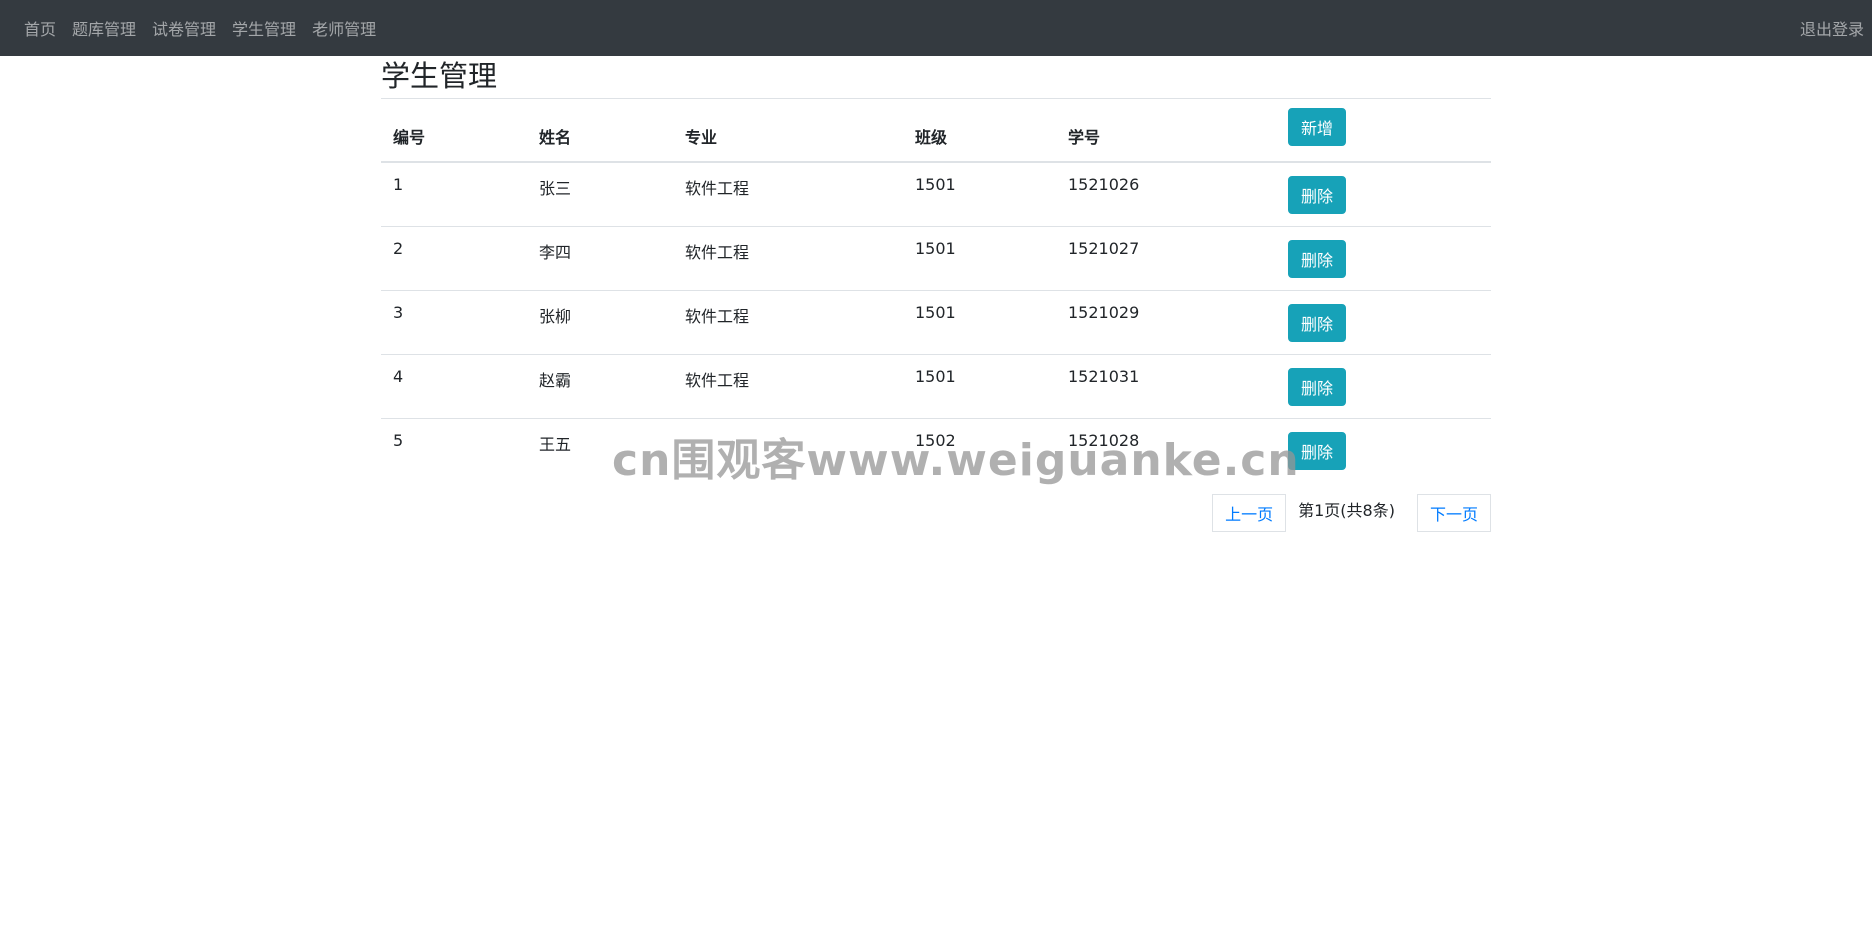 The height and width of the screenshot is (932, 1872). I want to click on cell-id: 4, so click(454, 386).